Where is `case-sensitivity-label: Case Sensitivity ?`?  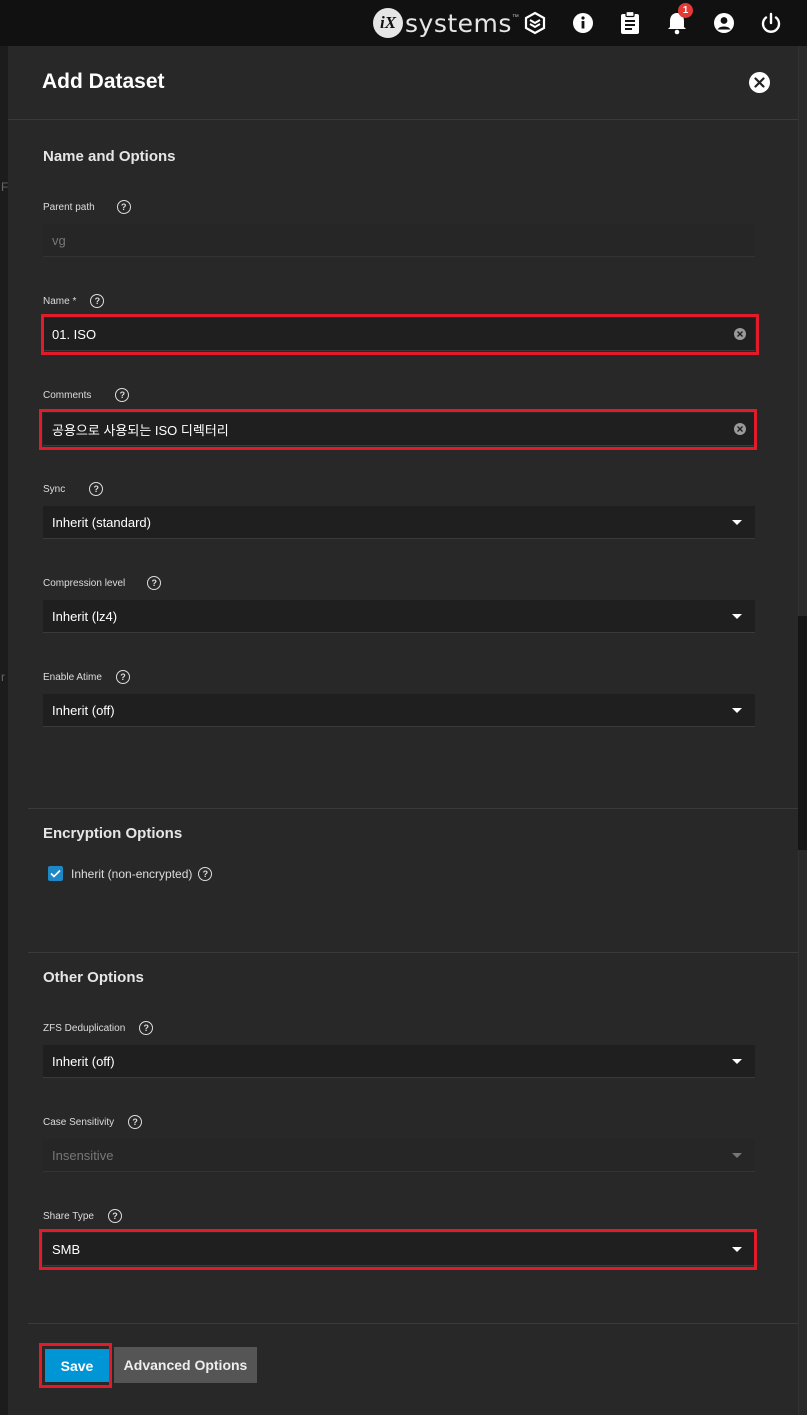
case-sensitivity-label: Case Sensitivity ? is located at coordinates (93, 1122).